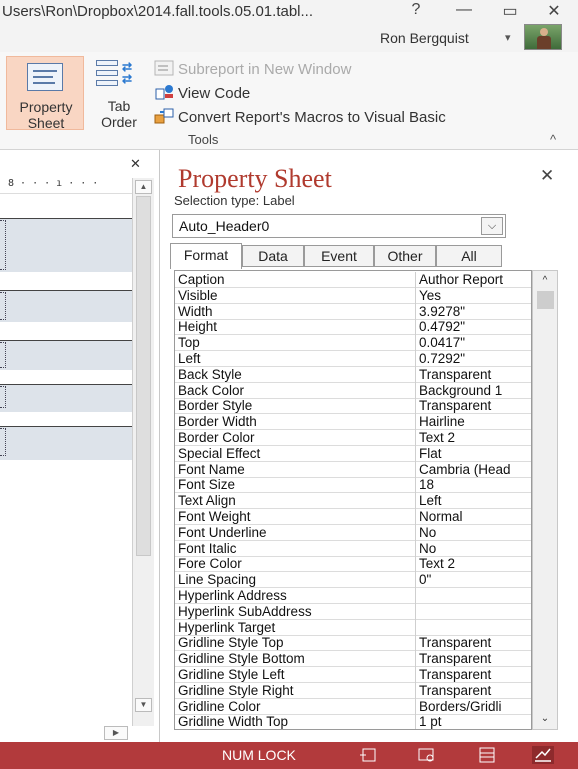 The image size is (578, 769). What do you see at coordinates (473, 469) in the screenshot?
I see `property-value: Cambria (Head` at bounding box center [473, 469].